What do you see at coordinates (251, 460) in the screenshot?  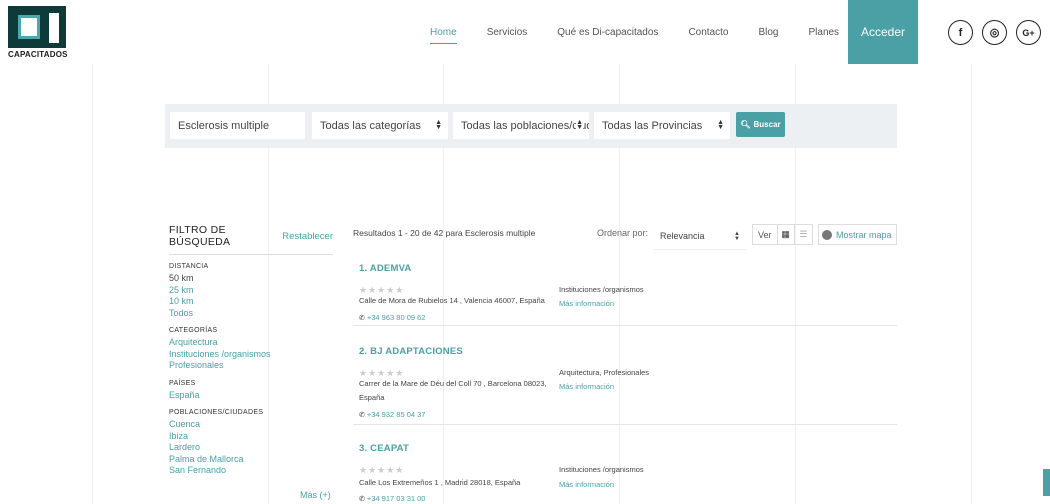 I see `filter-option: Palma de Mallorca` at bounding box center [251, 460].